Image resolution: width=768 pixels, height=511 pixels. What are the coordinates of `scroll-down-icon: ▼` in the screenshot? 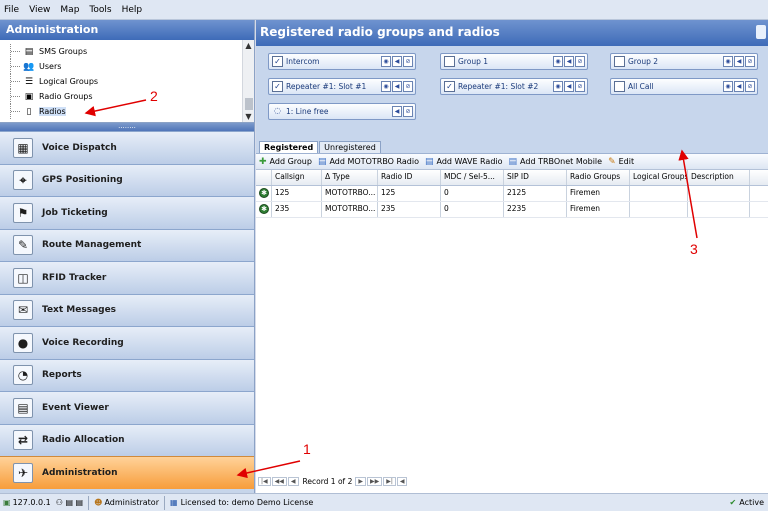 It's located at (248, 116).